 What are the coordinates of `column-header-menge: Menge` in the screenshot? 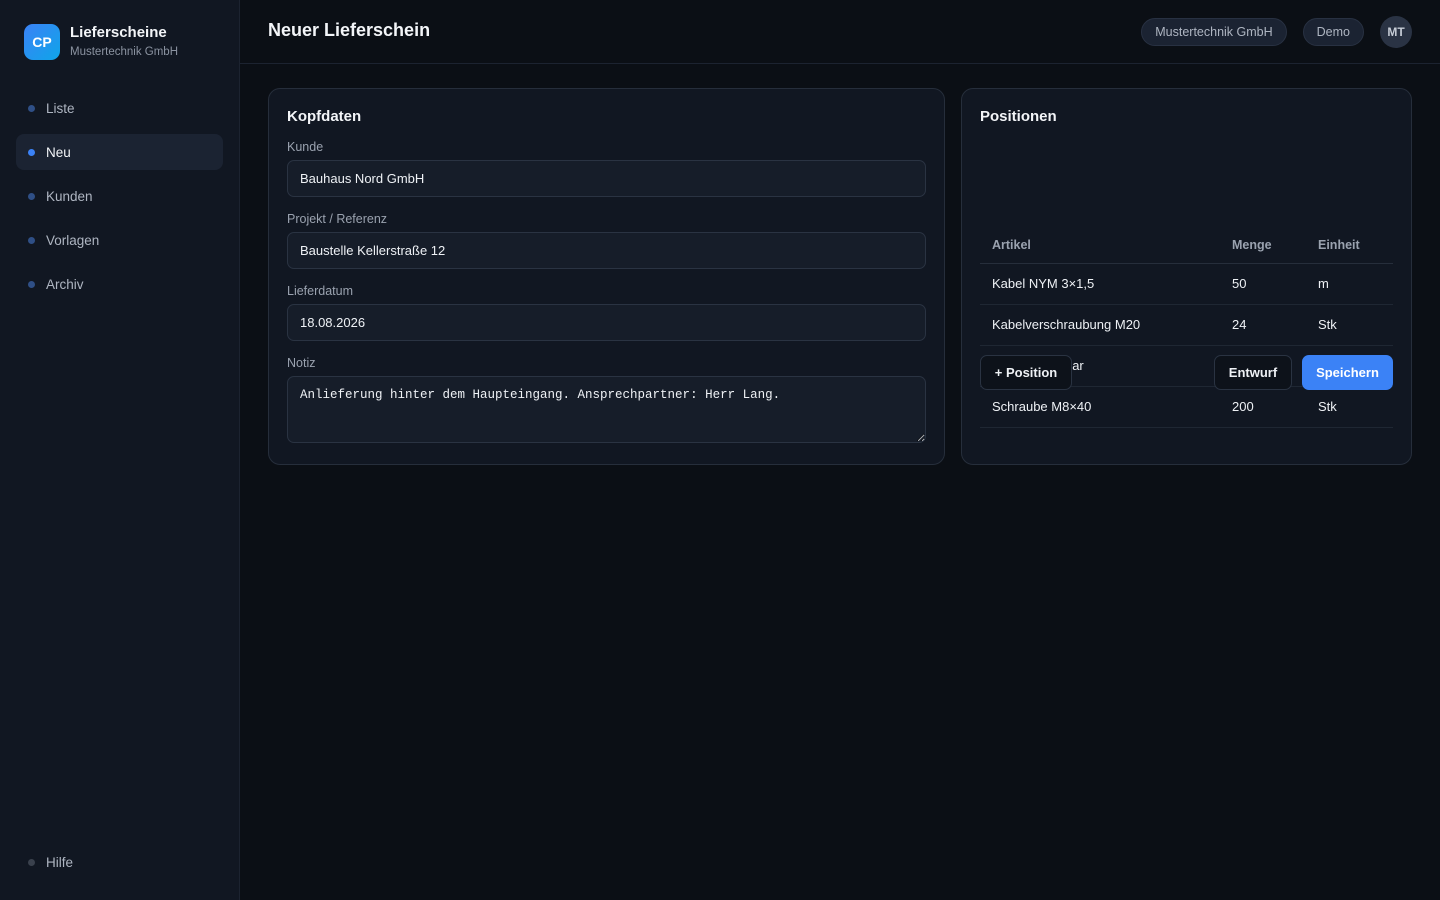 It's located at (1263, 245).